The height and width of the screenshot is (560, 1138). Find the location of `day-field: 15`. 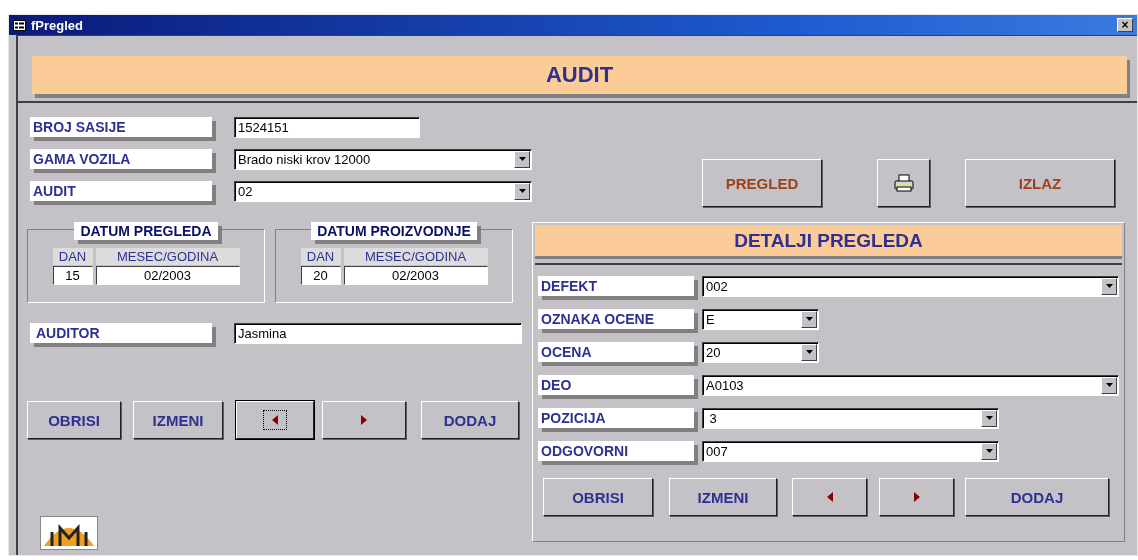

day-field: 15 is located at coordinates (72, 275).